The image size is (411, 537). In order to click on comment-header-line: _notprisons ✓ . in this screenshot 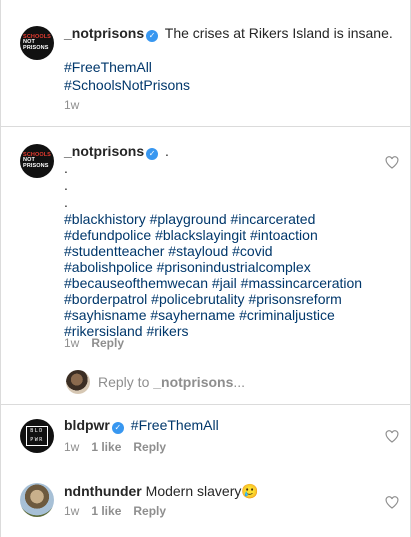, I will do `click(116, 151)`.